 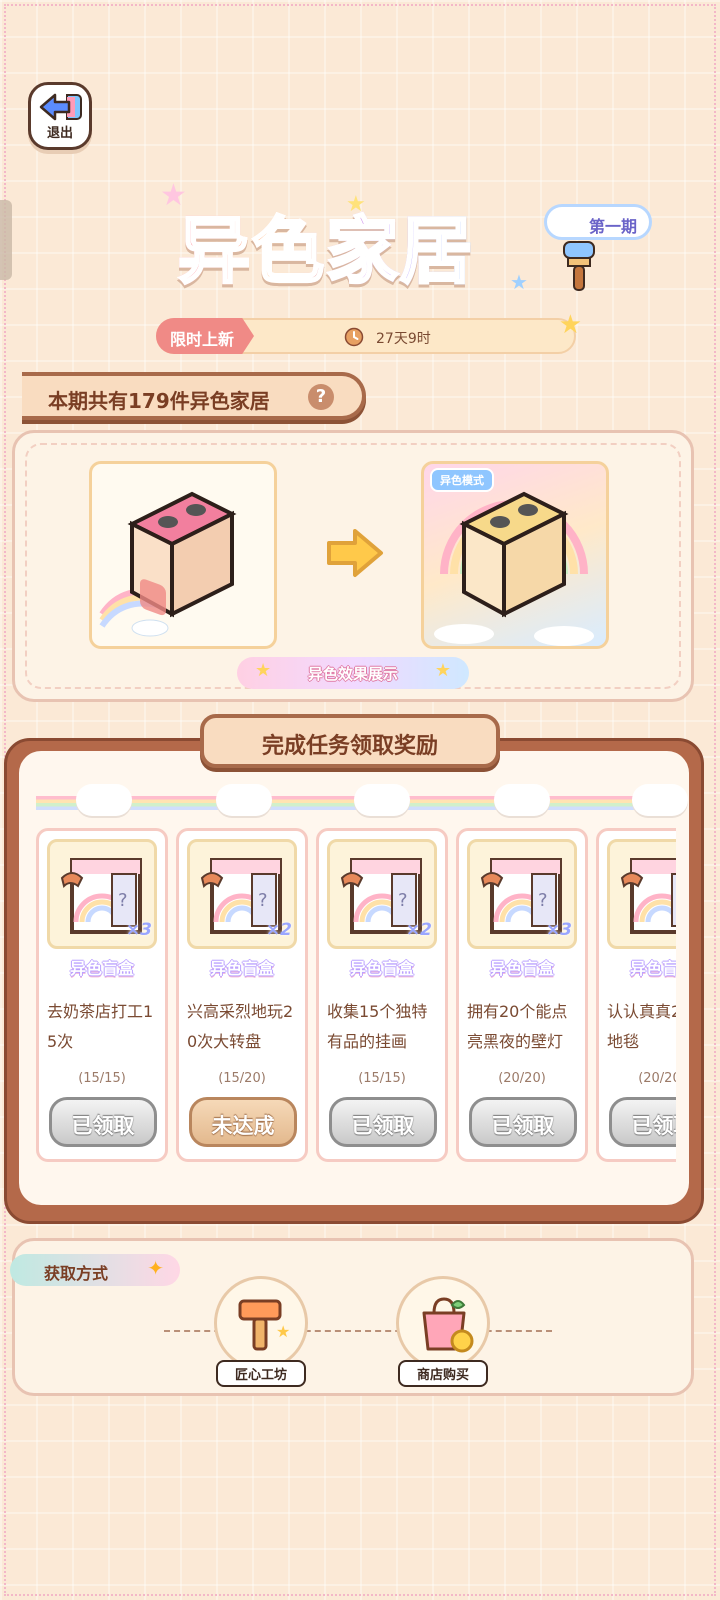 What do you see at coordinates (403, 339) in the screenshot?
I see `time-remaining: 27天9时` at bounding box center [403, 339].